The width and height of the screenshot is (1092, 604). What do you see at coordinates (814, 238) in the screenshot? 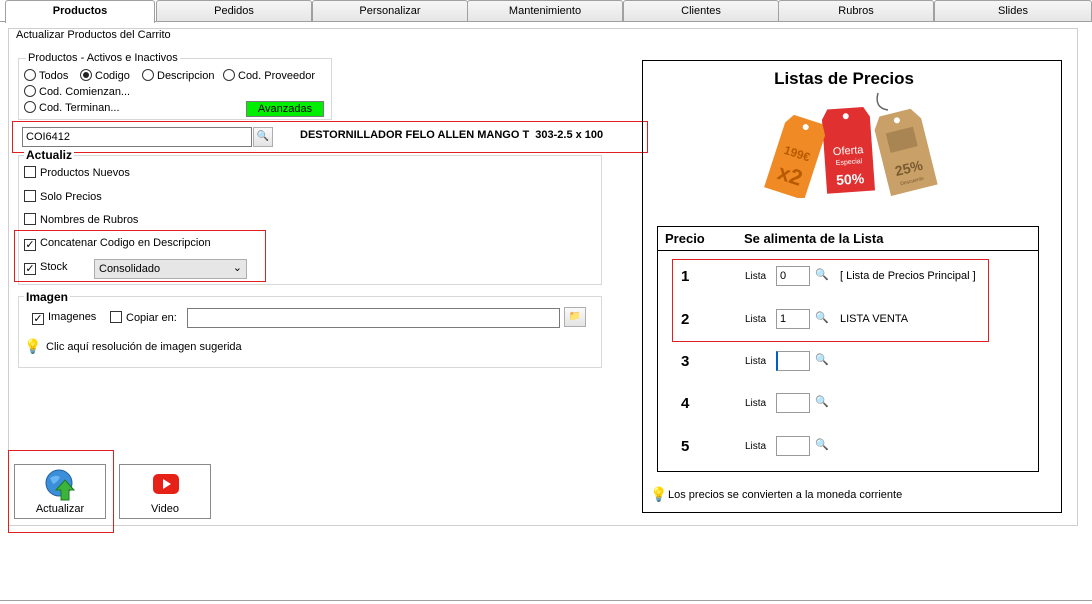
I see `header-alimenta: Se alimenta de la Lista` at bounding box center [814, 238].